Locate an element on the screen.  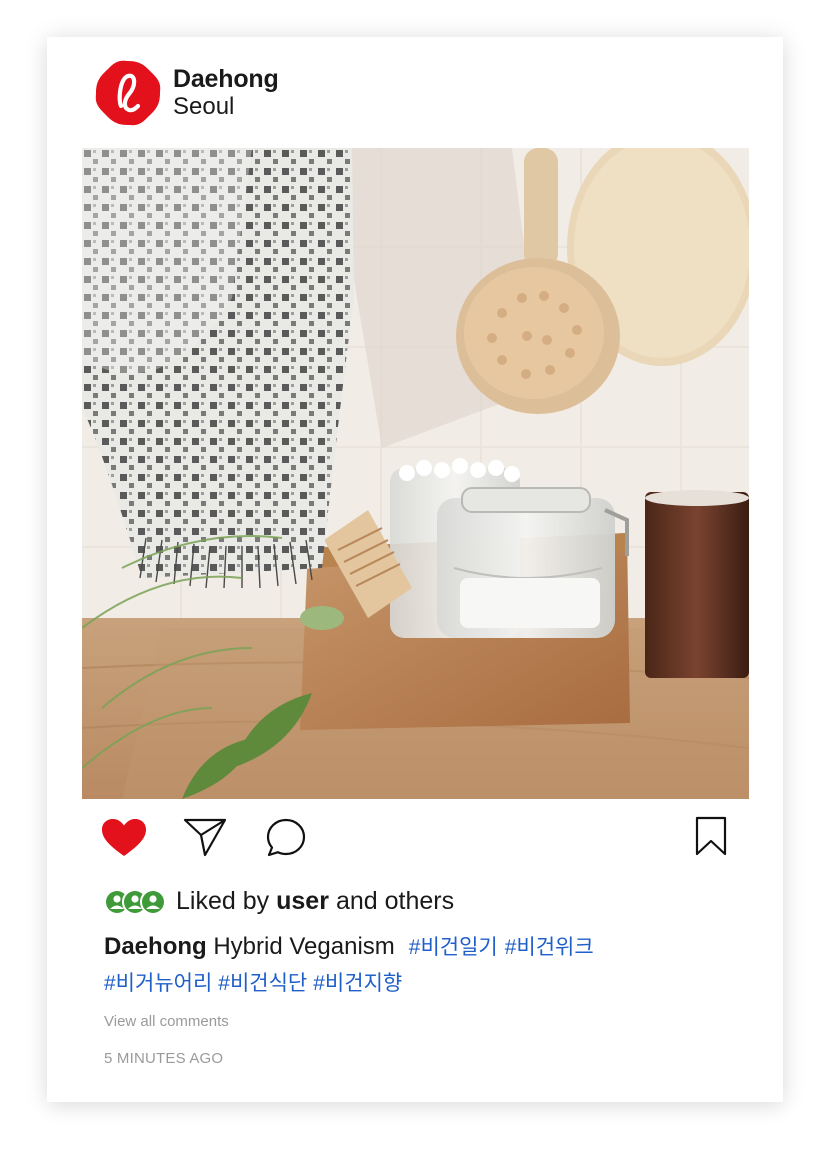
hashtag-link: #비건위크 is located at coordinates (549, 947).